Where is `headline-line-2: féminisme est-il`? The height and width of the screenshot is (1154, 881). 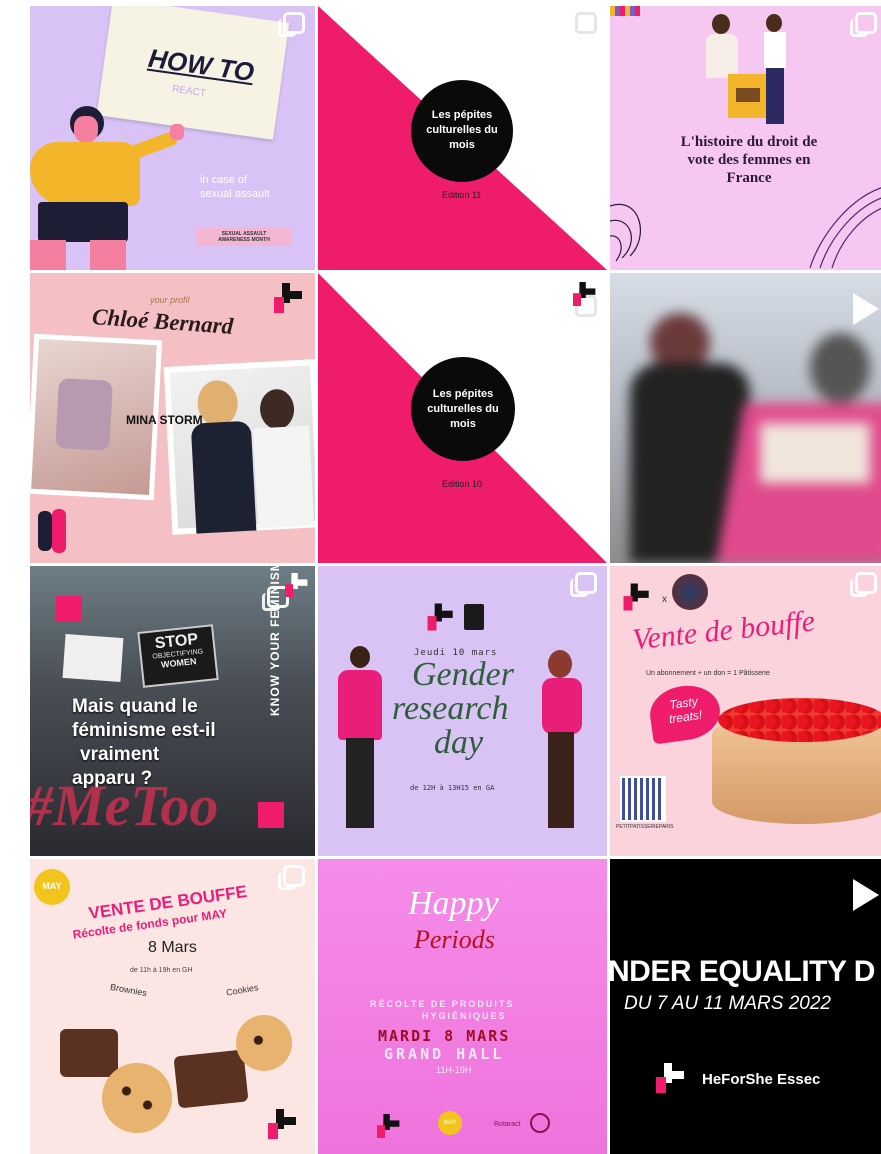
headline-line-2: féminisme est-il is located at coordinates (144, 730).